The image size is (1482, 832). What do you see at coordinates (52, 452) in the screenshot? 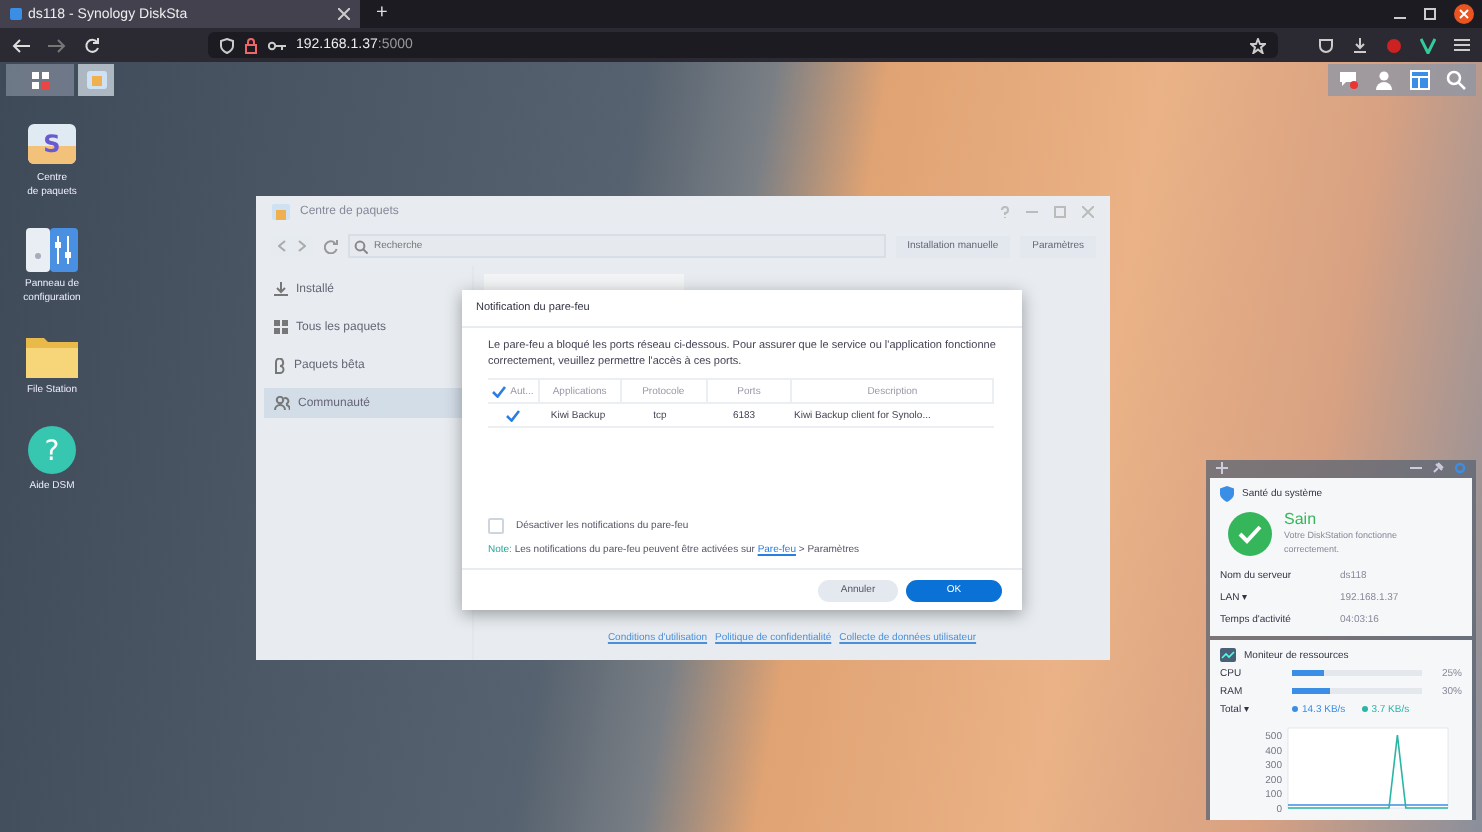
I see `question-mark: ?` at bounding box center [52, 452].